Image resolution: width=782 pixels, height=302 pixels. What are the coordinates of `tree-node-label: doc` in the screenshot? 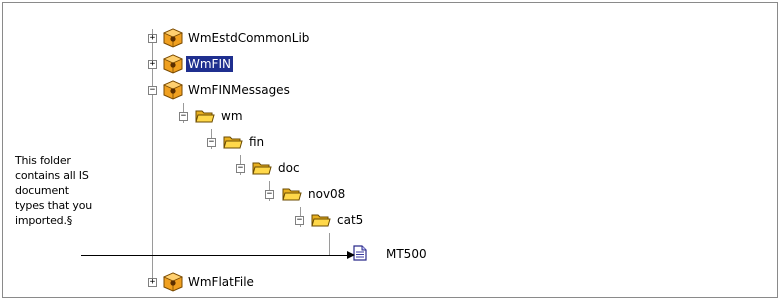 It's located at (289, 168).